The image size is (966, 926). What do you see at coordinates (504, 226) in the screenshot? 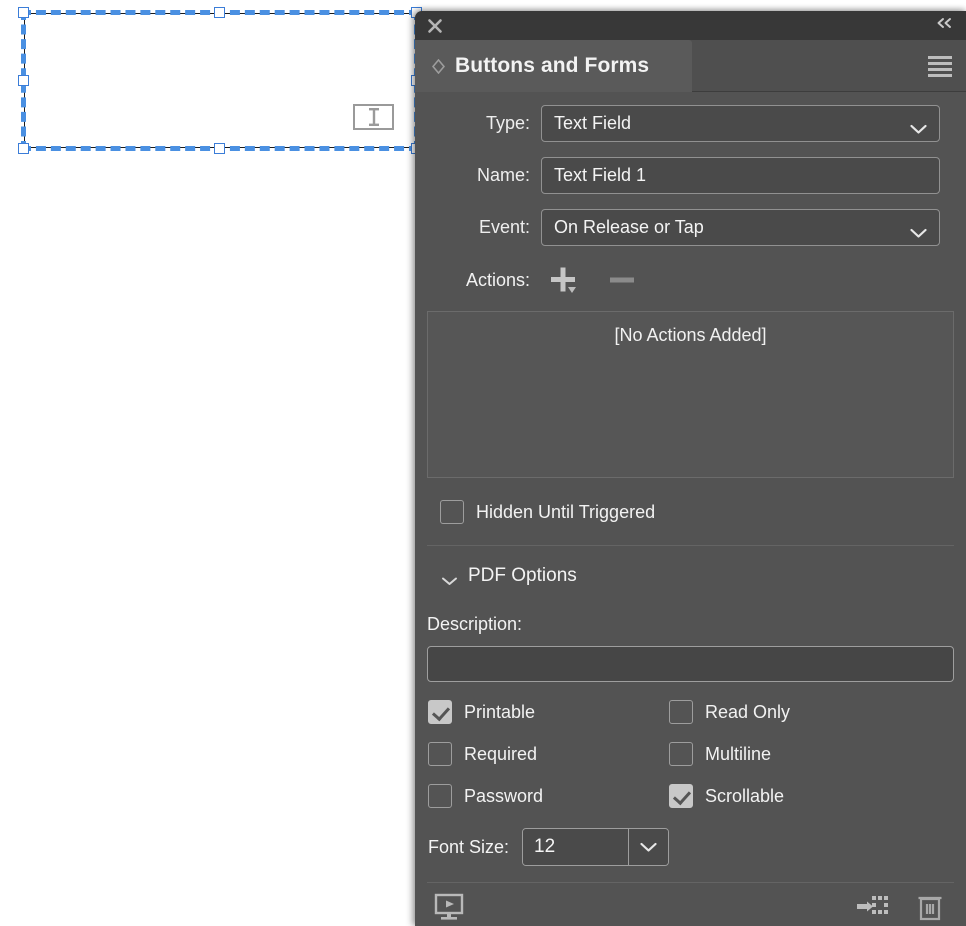
I see `event-label: Event:` at bounding box center [504, 226].